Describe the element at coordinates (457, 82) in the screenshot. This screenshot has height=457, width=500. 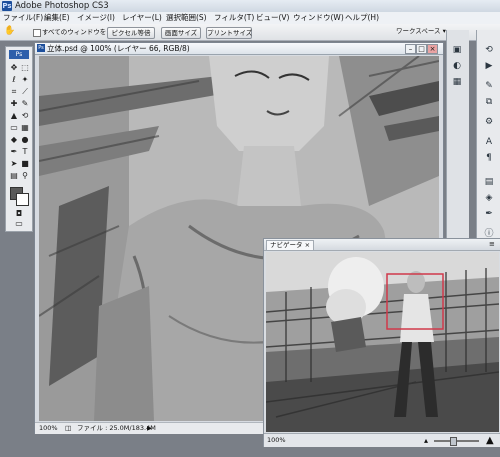
I see `swatches-panel-icon: ▦` at that location.